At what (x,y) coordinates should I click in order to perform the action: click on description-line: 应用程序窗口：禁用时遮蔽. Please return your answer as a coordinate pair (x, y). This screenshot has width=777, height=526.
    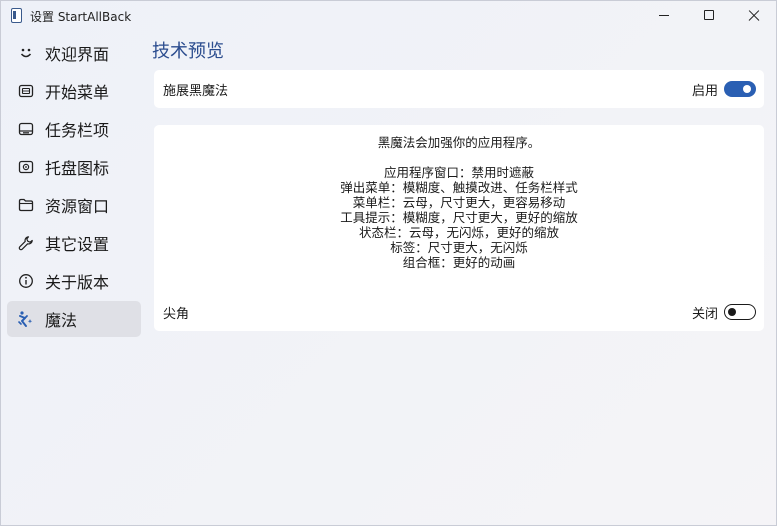
    Looking at the image, I should click on (458, 172).